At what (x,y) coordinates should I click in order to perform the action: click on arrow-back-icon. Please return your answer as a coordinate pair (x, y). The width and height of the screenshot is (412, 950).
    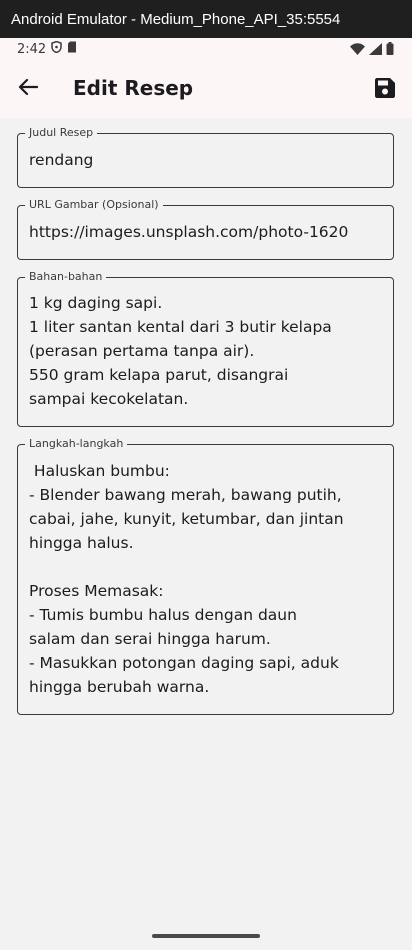
    Looking at the image, I should click on (28, 89).